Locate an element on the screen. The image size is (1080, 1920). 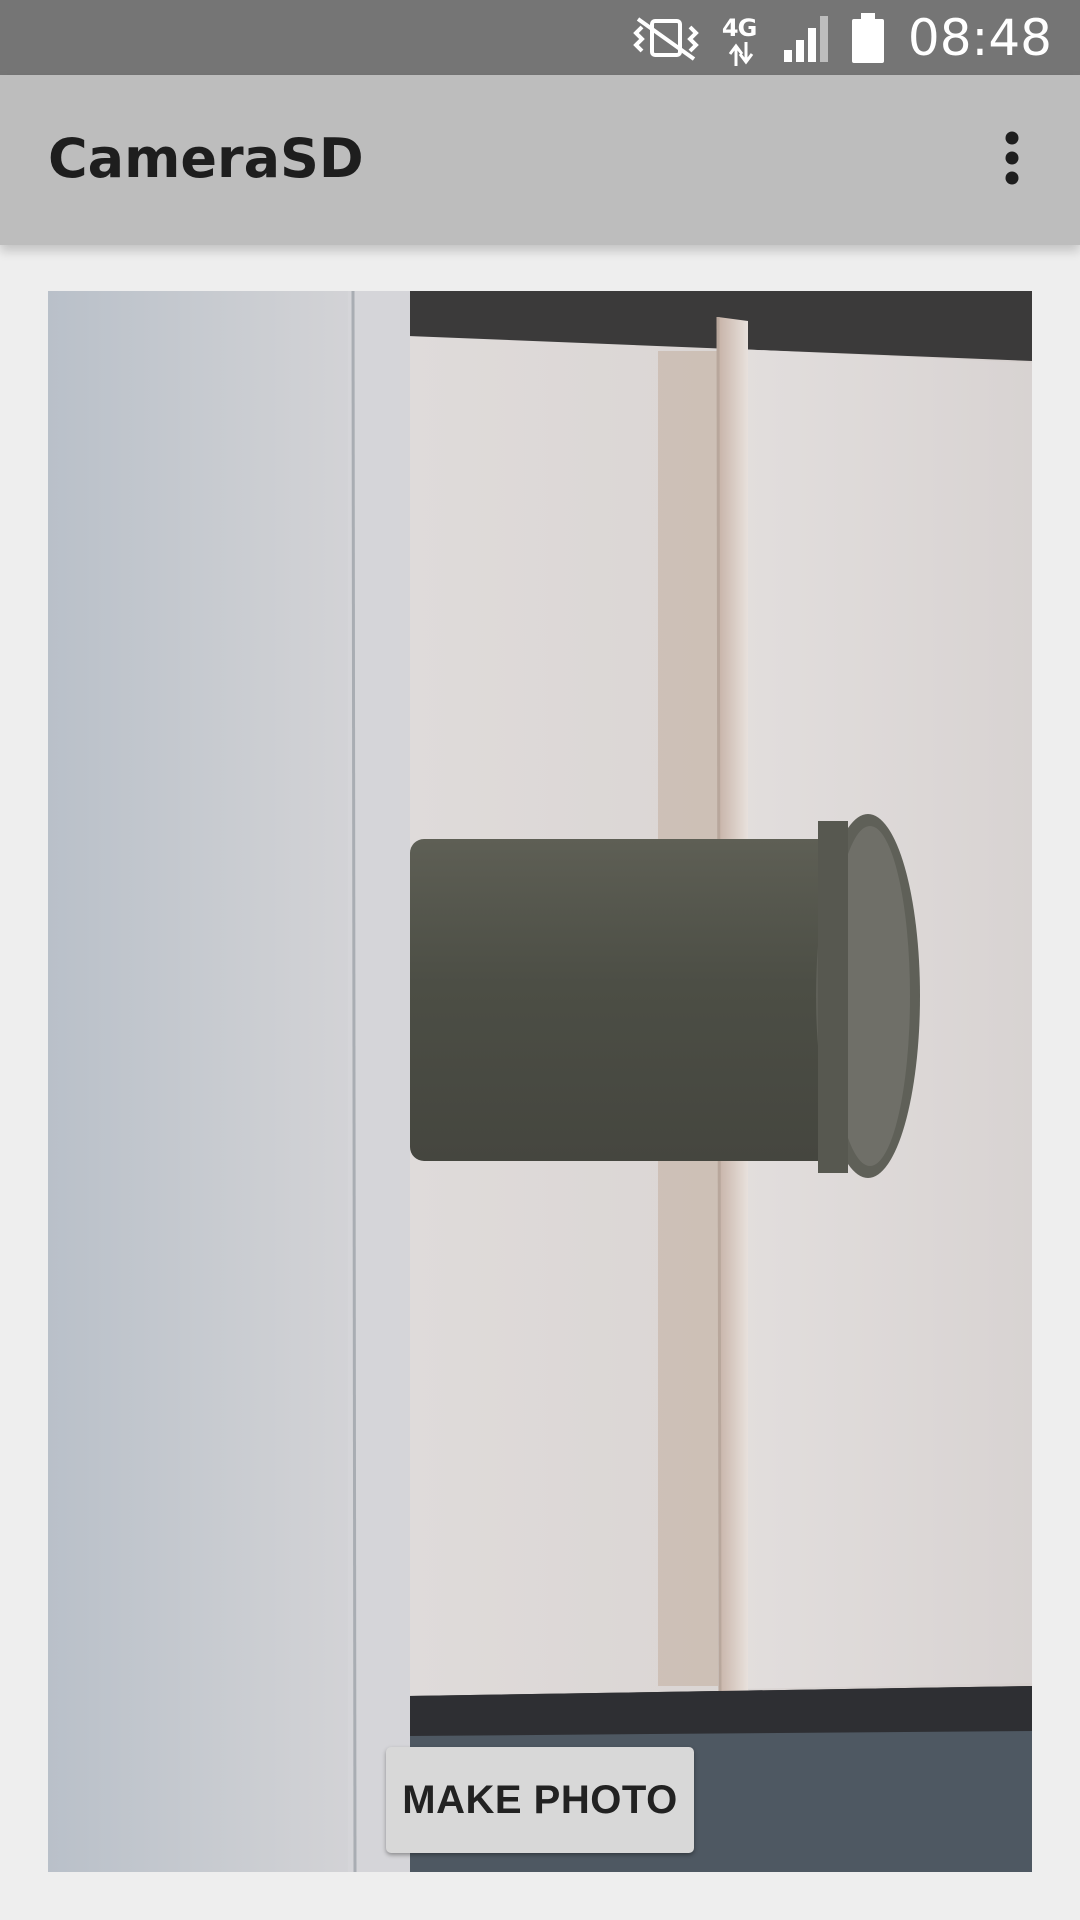
data-arrows-icon is located at coordinates (741, 53).